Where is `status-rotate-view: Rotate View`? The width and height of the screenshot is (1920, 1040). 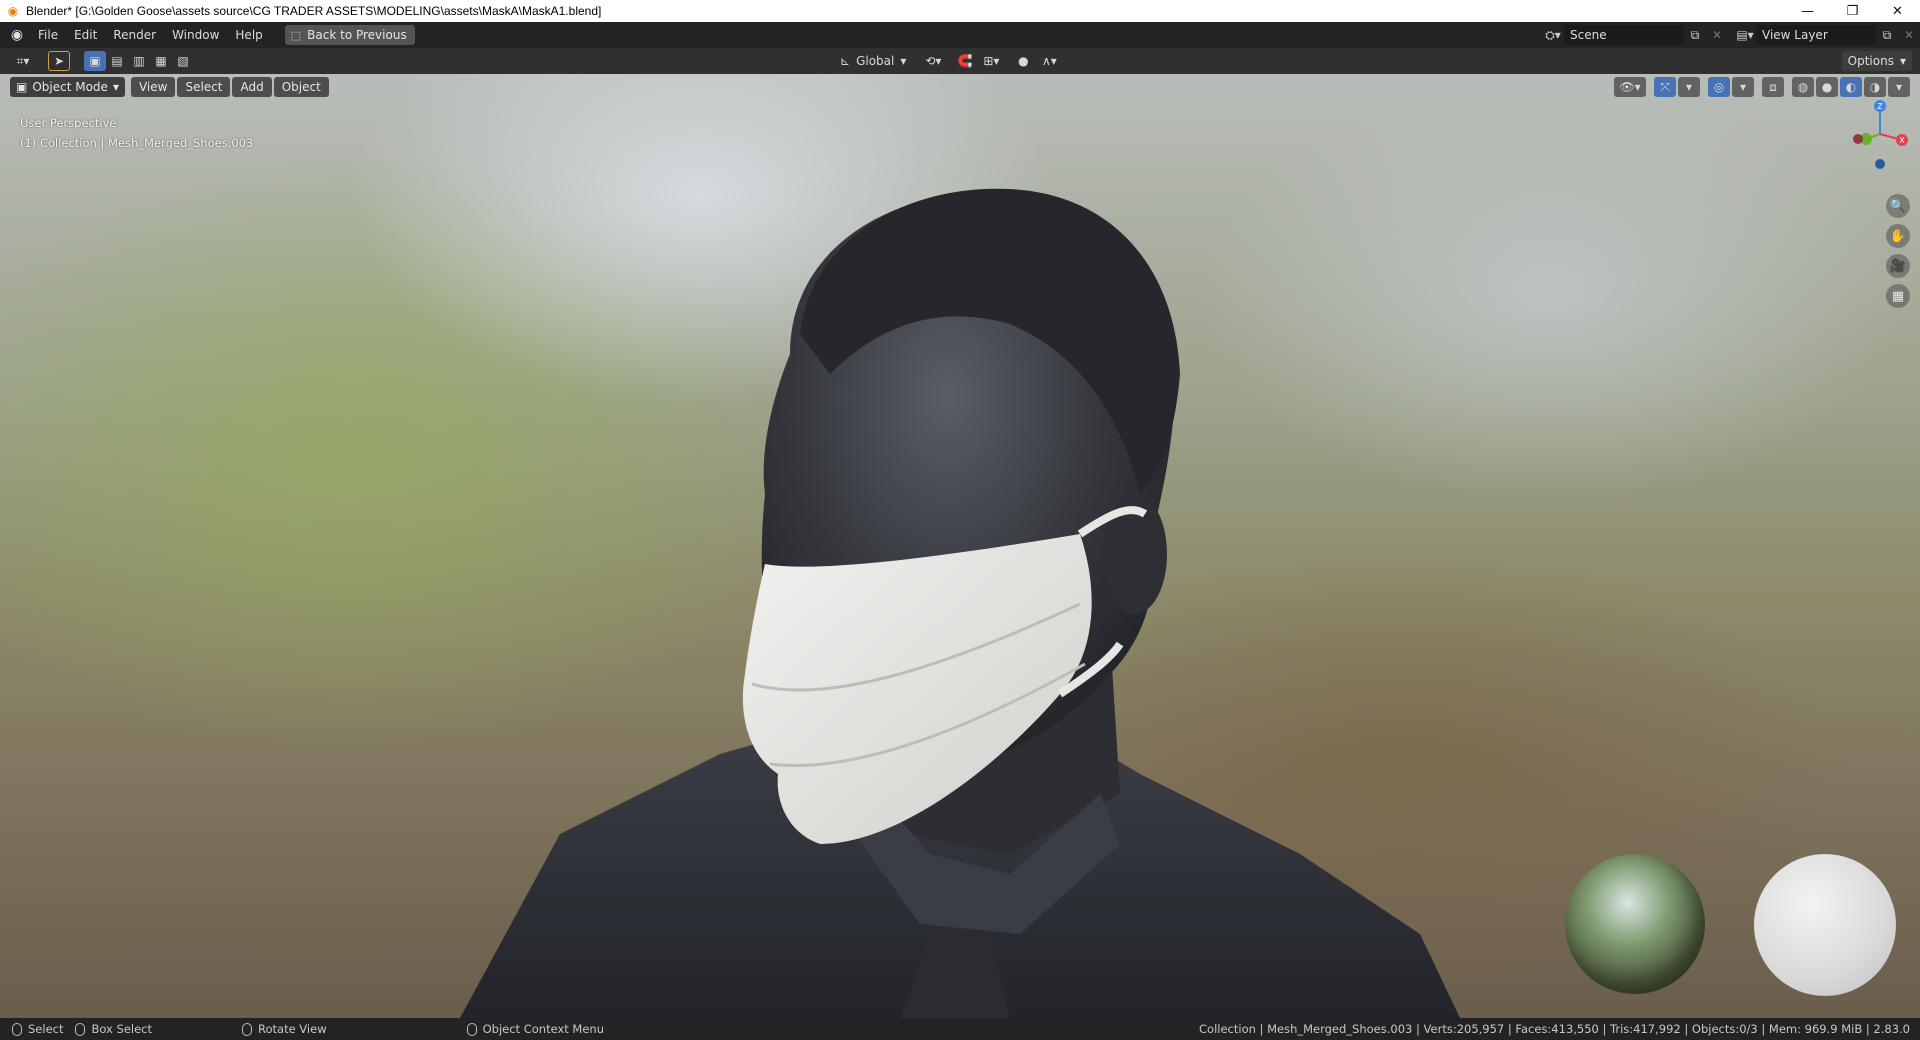
status-rotate-view: Rotate View is located at coordinates (284, 1029).